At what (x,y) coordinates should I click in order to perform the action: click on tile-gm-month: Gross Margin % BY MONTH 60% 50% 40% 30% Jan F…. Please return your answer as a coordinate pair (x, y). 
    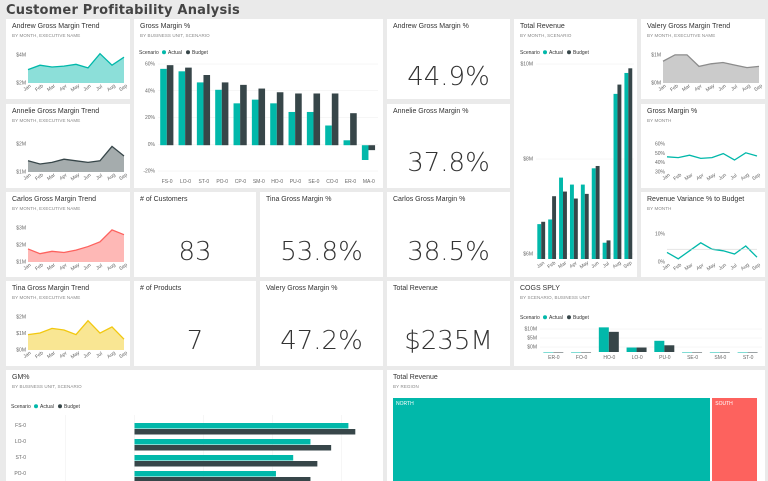
    Looking at the image, I should click on (703, 146).